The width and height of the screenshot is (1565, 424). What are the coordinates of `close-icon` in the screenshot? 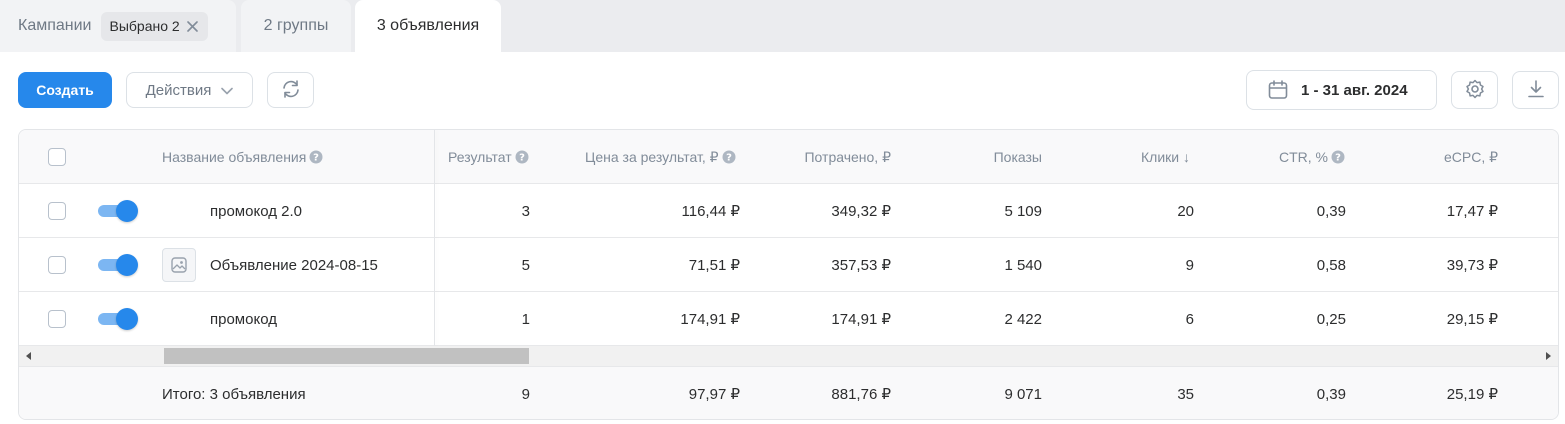 It's located at (193, 26).